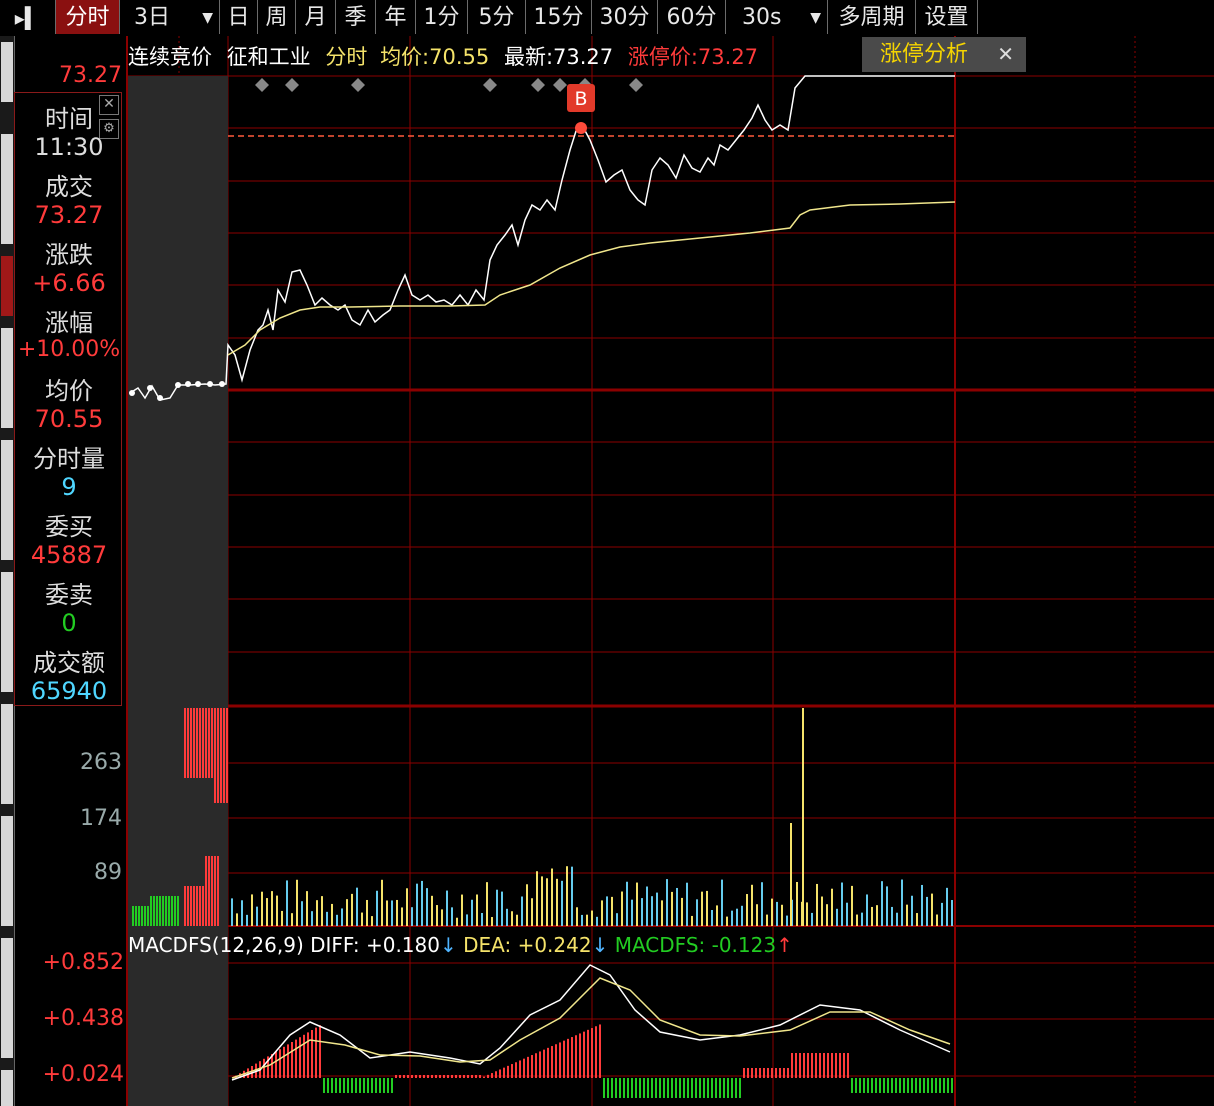  I want to click on bid-value: 45887, so click(69, 555).